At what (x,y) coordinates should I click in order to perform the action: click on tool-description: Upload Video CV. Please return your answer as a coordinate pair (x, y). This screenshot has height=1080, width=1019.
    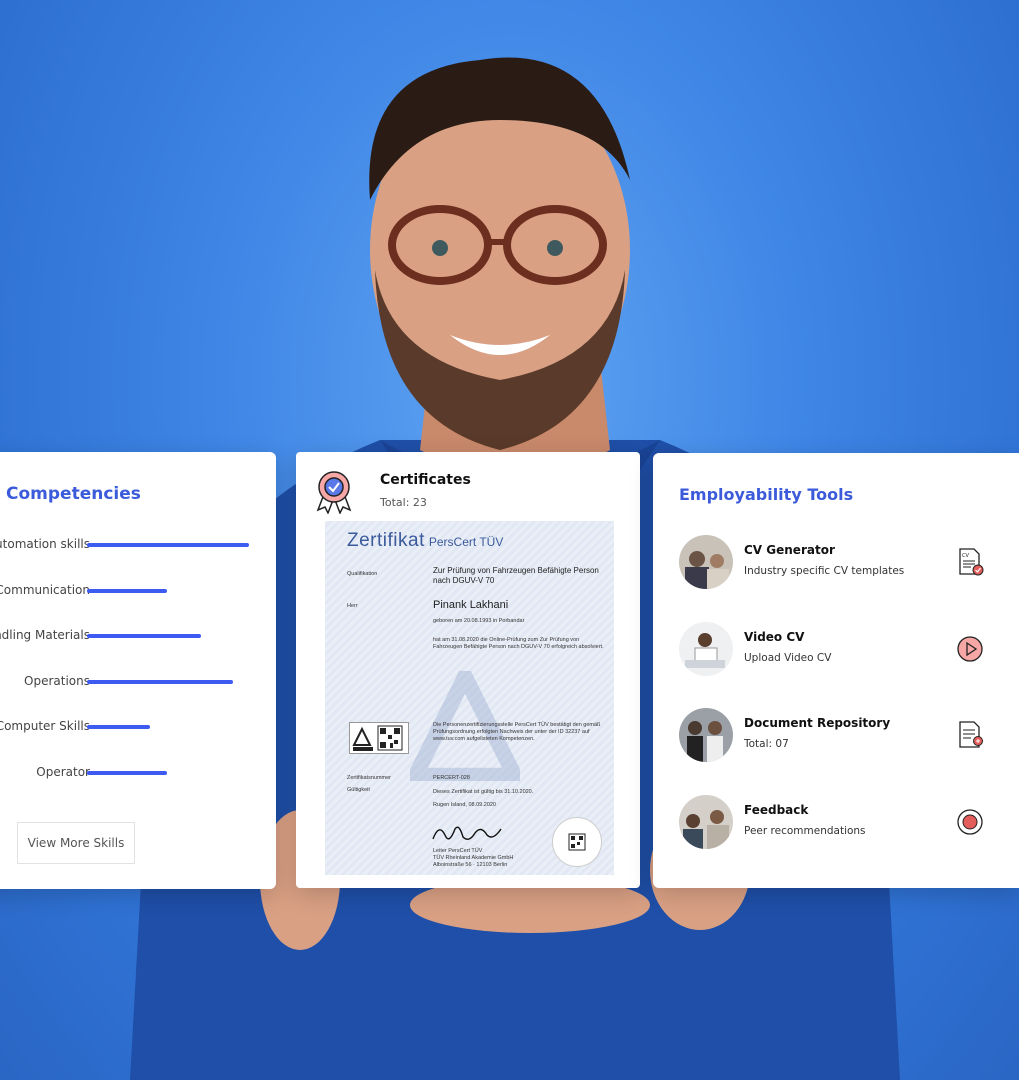
    Looking at the image, I should click on (788, 658).